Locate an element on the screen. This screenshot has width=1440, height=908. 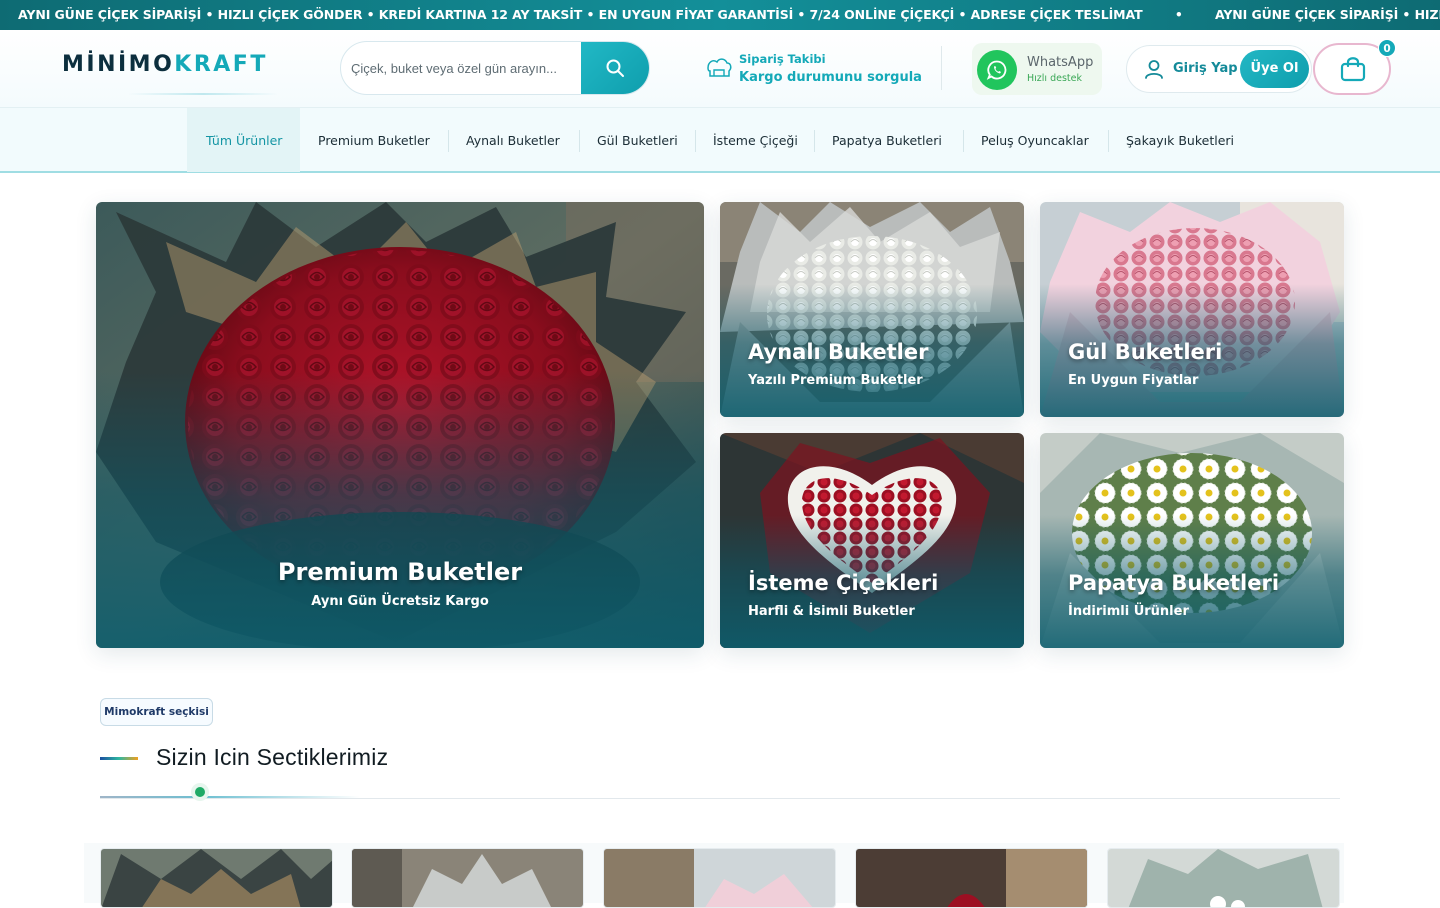
nav-item-rose-bouquets: Gül Buketleri is located at coordinates (637, 140).